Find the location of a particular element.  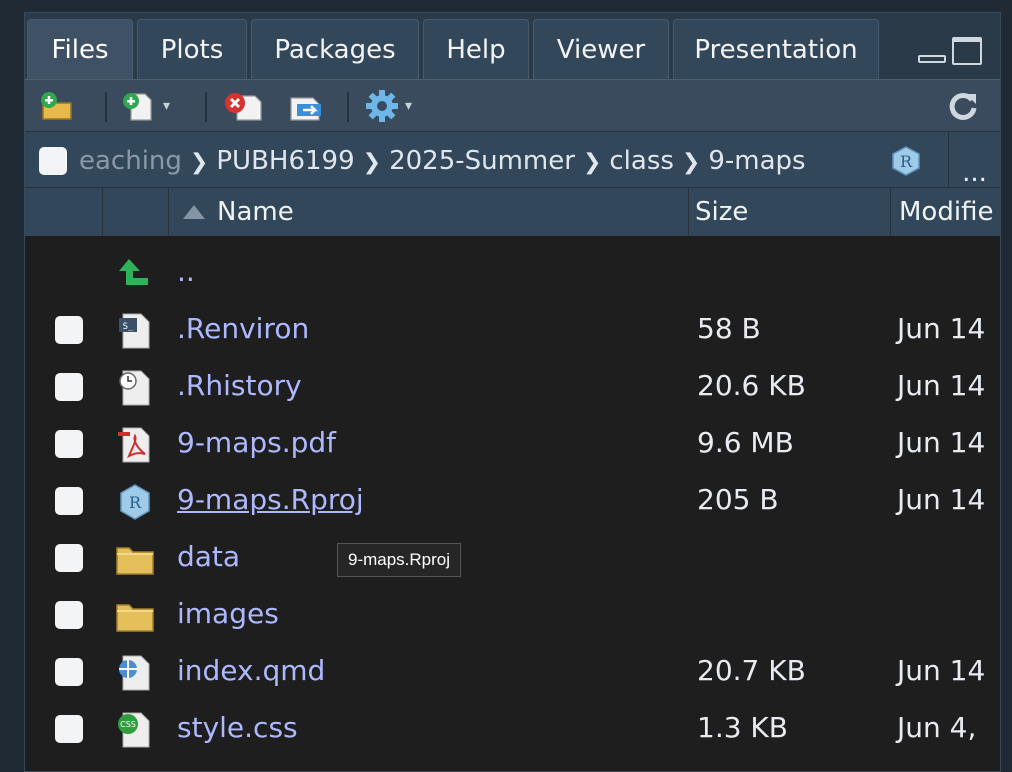

tab-packages: Packages is located at coordinates (335, 49).